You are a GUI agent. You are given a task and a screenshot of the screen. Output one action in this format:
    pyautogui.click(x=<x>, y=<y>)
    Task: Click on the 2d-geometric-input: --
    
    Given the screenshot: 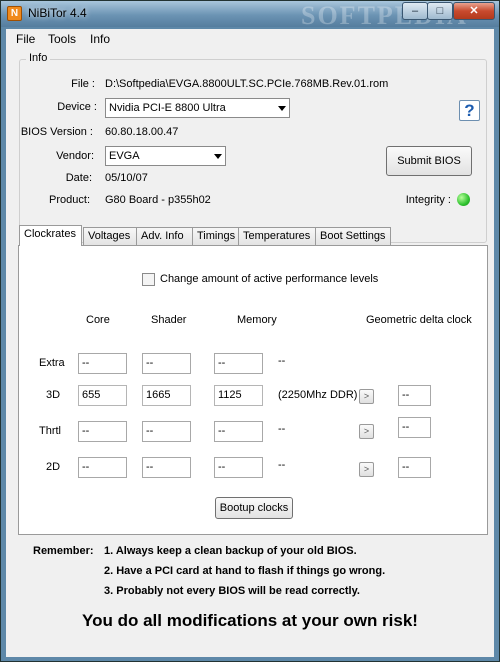 What is the action you would take?
    pyautogui.click(x=414, y=467)
    